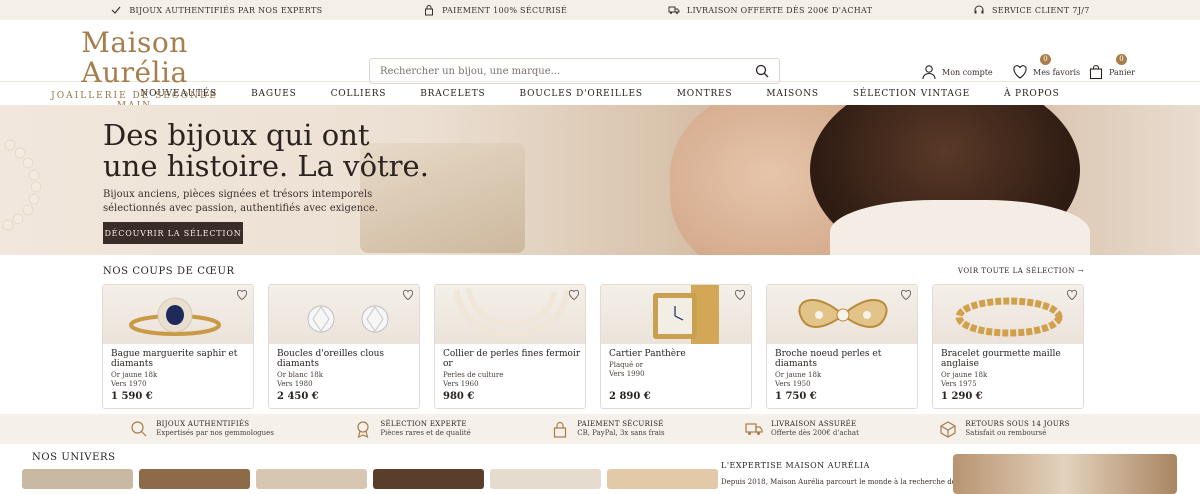  Describe the element at coordinates (175, 316) in the screenshot. I see `ring-image` at that location.